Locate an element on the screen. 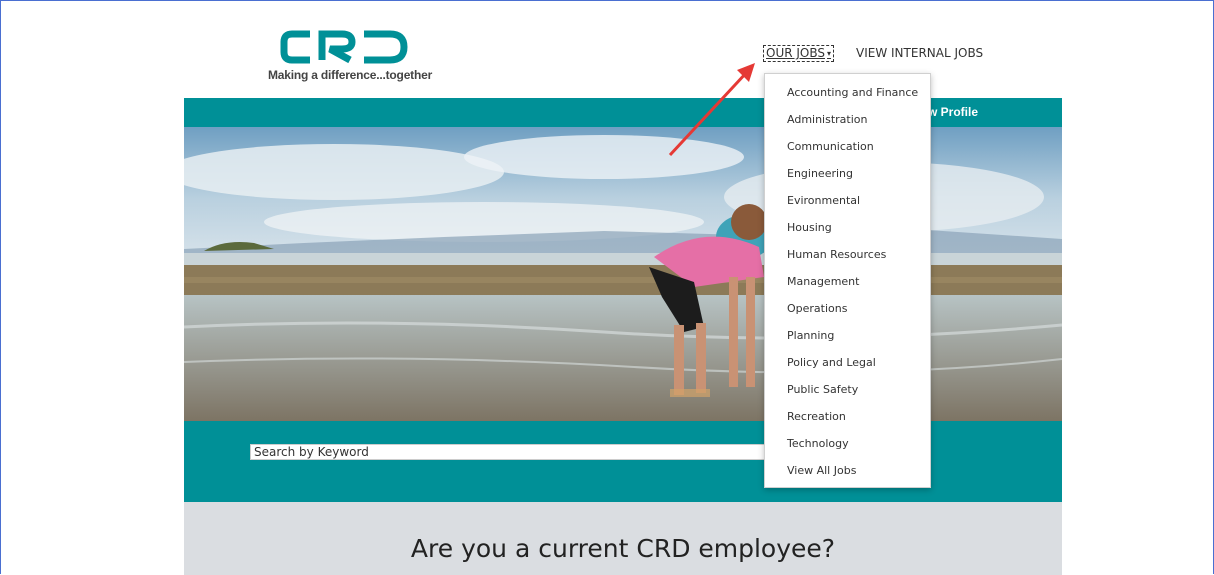  employee-section: Are you a current CRD employee? is located at coordinates (623, 538).